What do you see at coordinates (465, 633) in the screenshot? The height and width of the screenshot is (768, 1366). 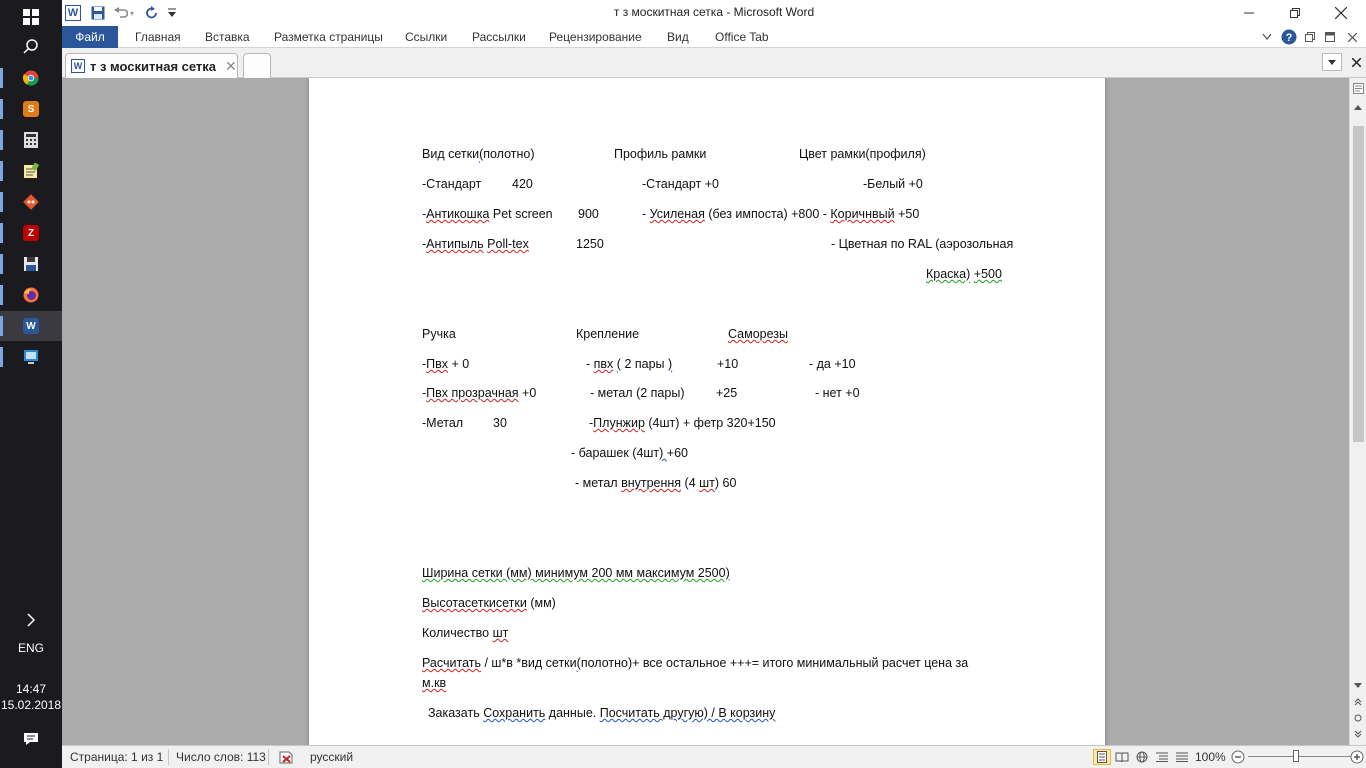 I see `quantity-field-label: Количество шт` at bounding box center [465, 633].